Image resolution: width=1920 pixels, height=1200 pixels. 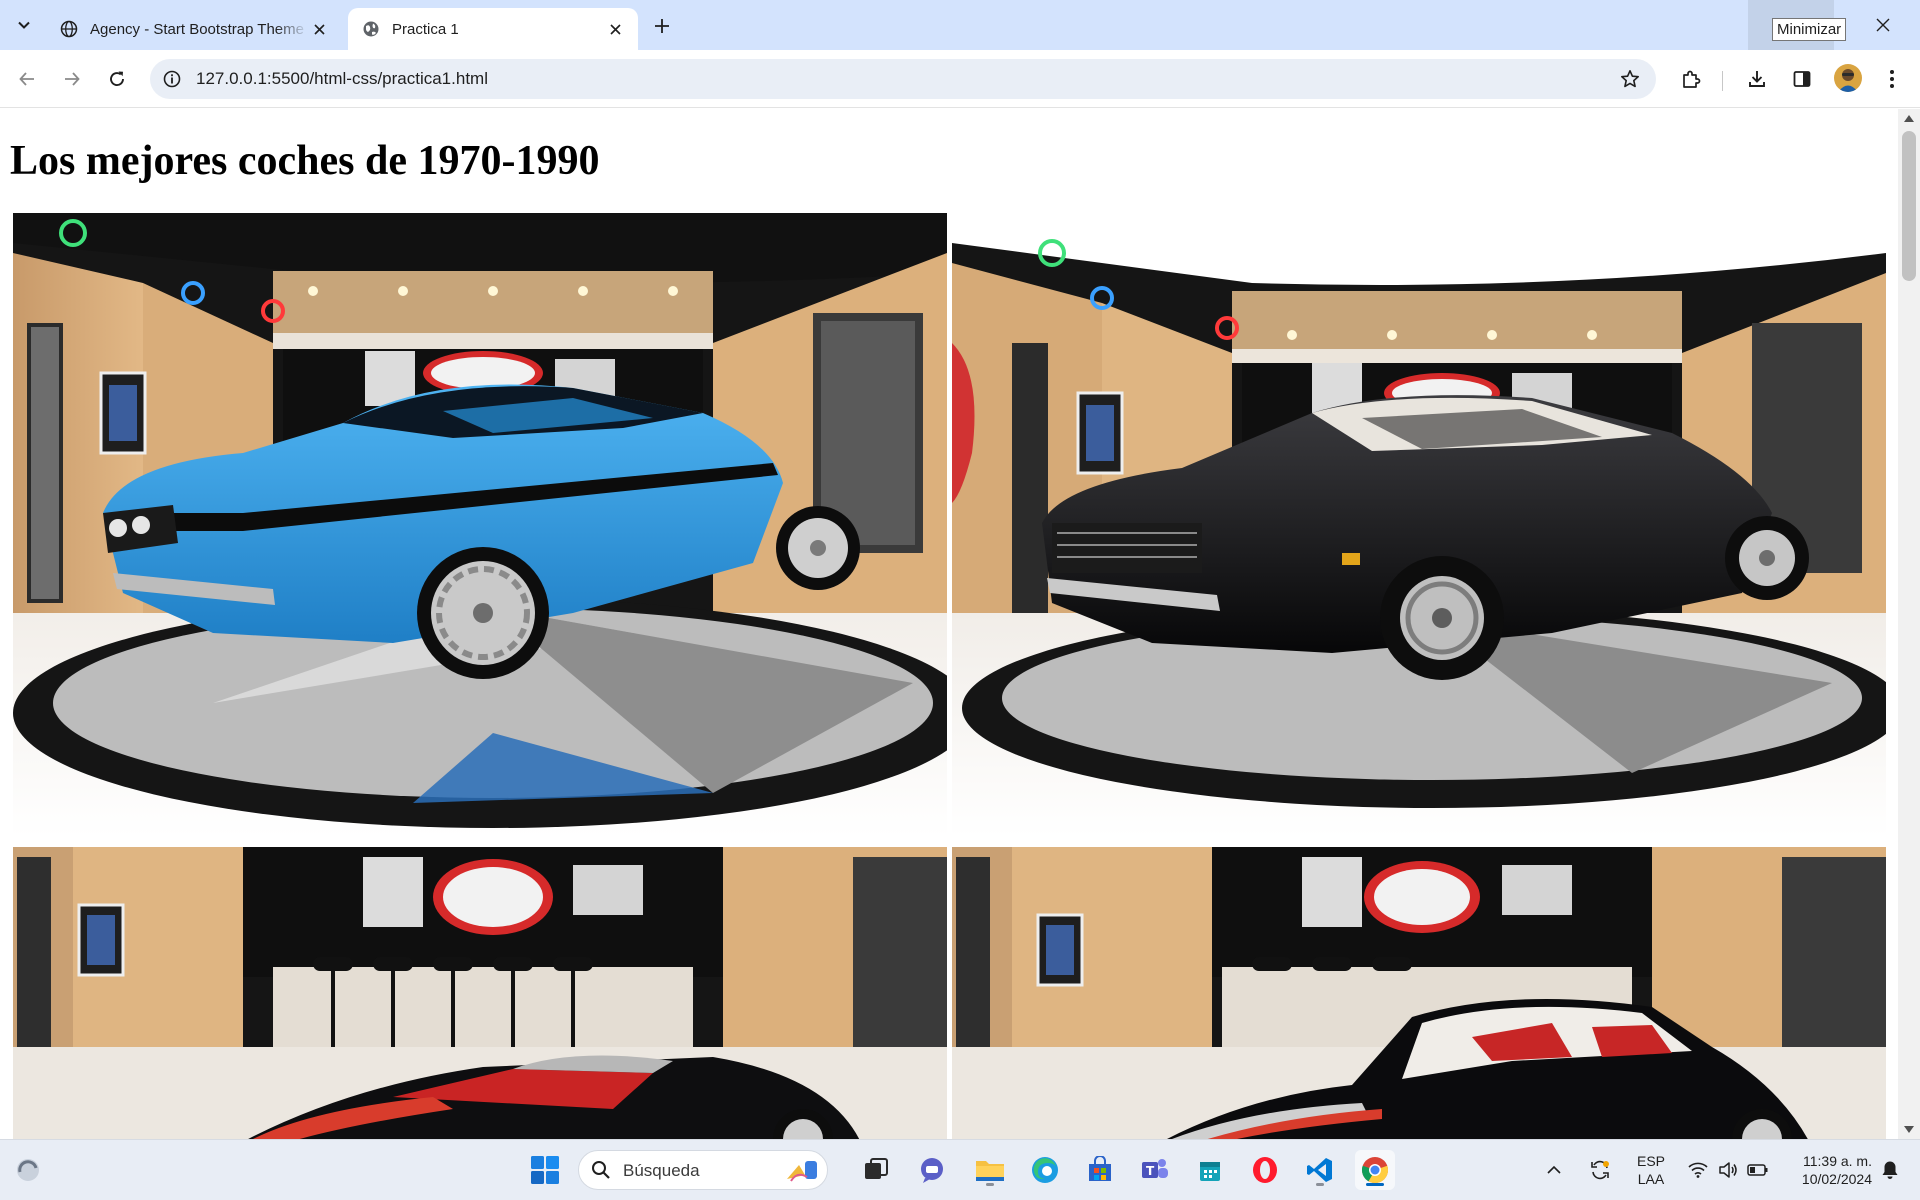 What do you see at coordinates (1651, 1170) in the screenshot?
I see `input-language: ESP LAA` at bounding box center [1651, 1170].